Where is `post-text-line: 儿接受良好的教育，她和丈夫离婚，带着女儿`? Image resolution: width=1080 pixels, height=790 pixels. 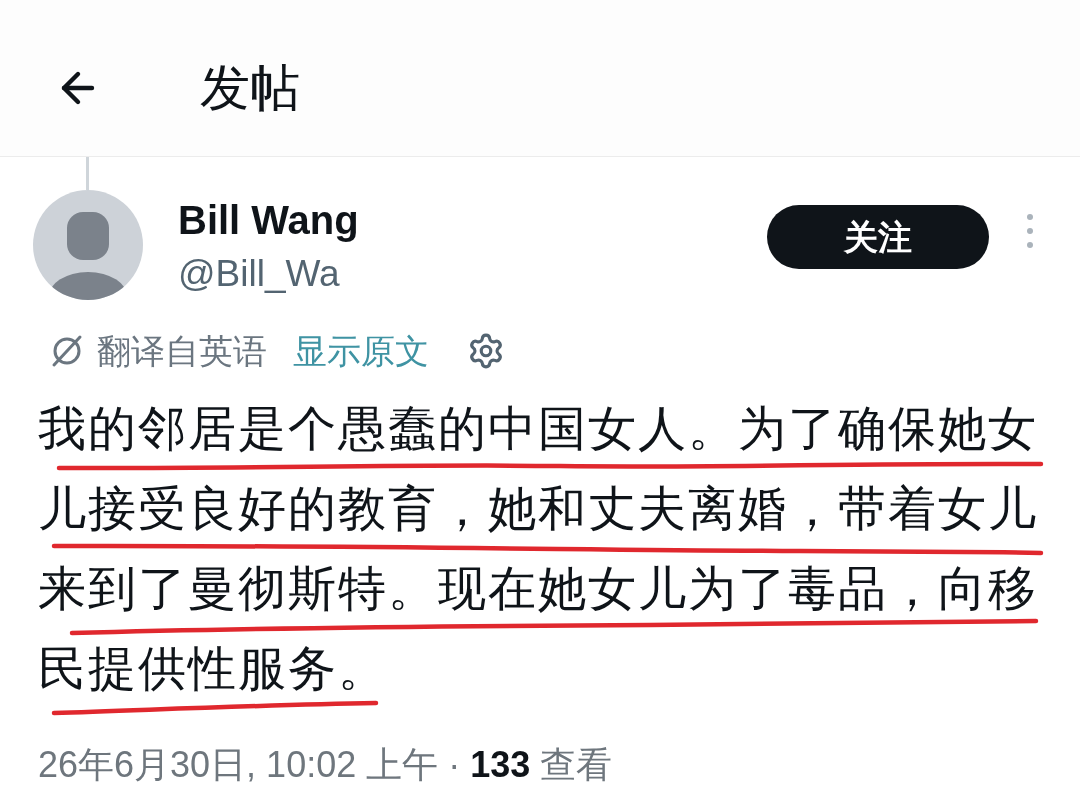 post-text-line: 儿接受良好的教育，她和丈夫离婚，带着女儿 is located at coordinates (538, 509).